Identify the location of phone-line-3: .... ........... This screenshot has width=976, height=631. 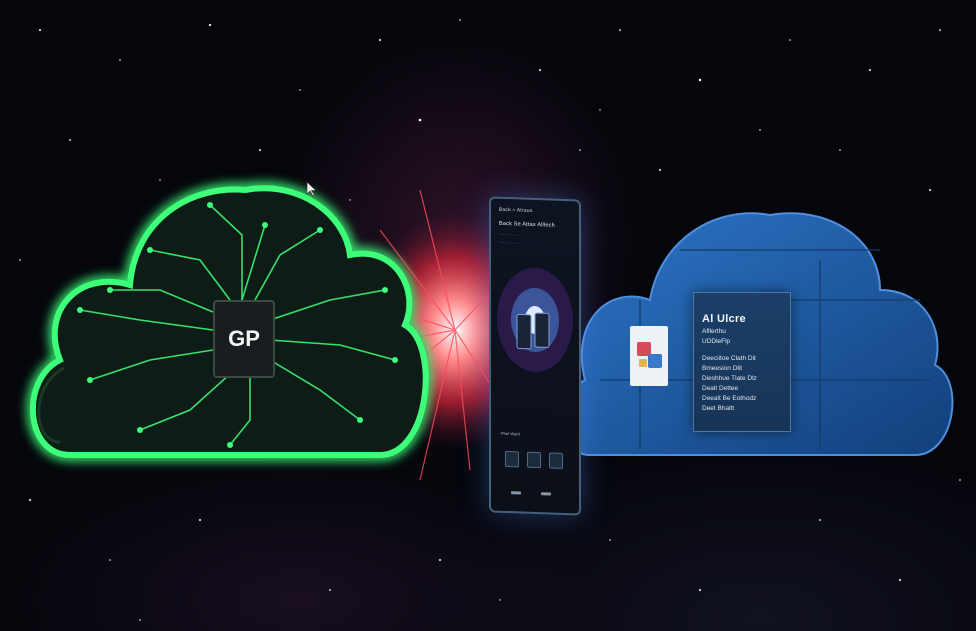
(509, 241).